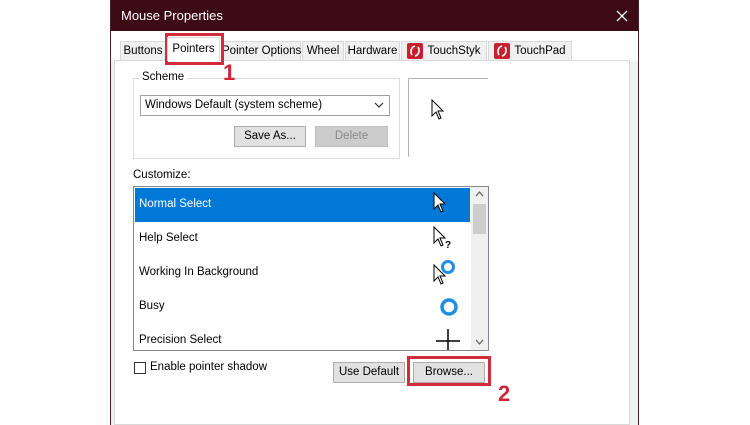  I want to click on tab-hardware: Hardware, so click(372, 50).